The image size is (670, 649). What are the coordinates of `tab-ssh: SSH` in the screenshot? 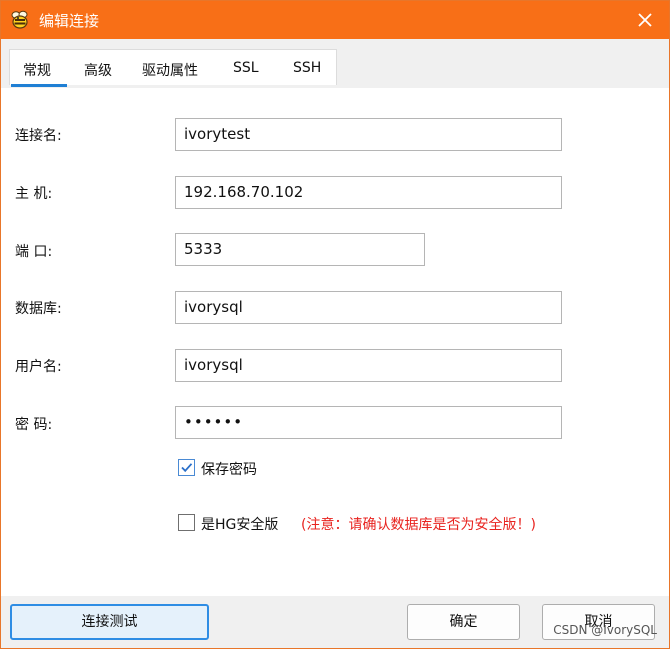 It's located at (307, 68).